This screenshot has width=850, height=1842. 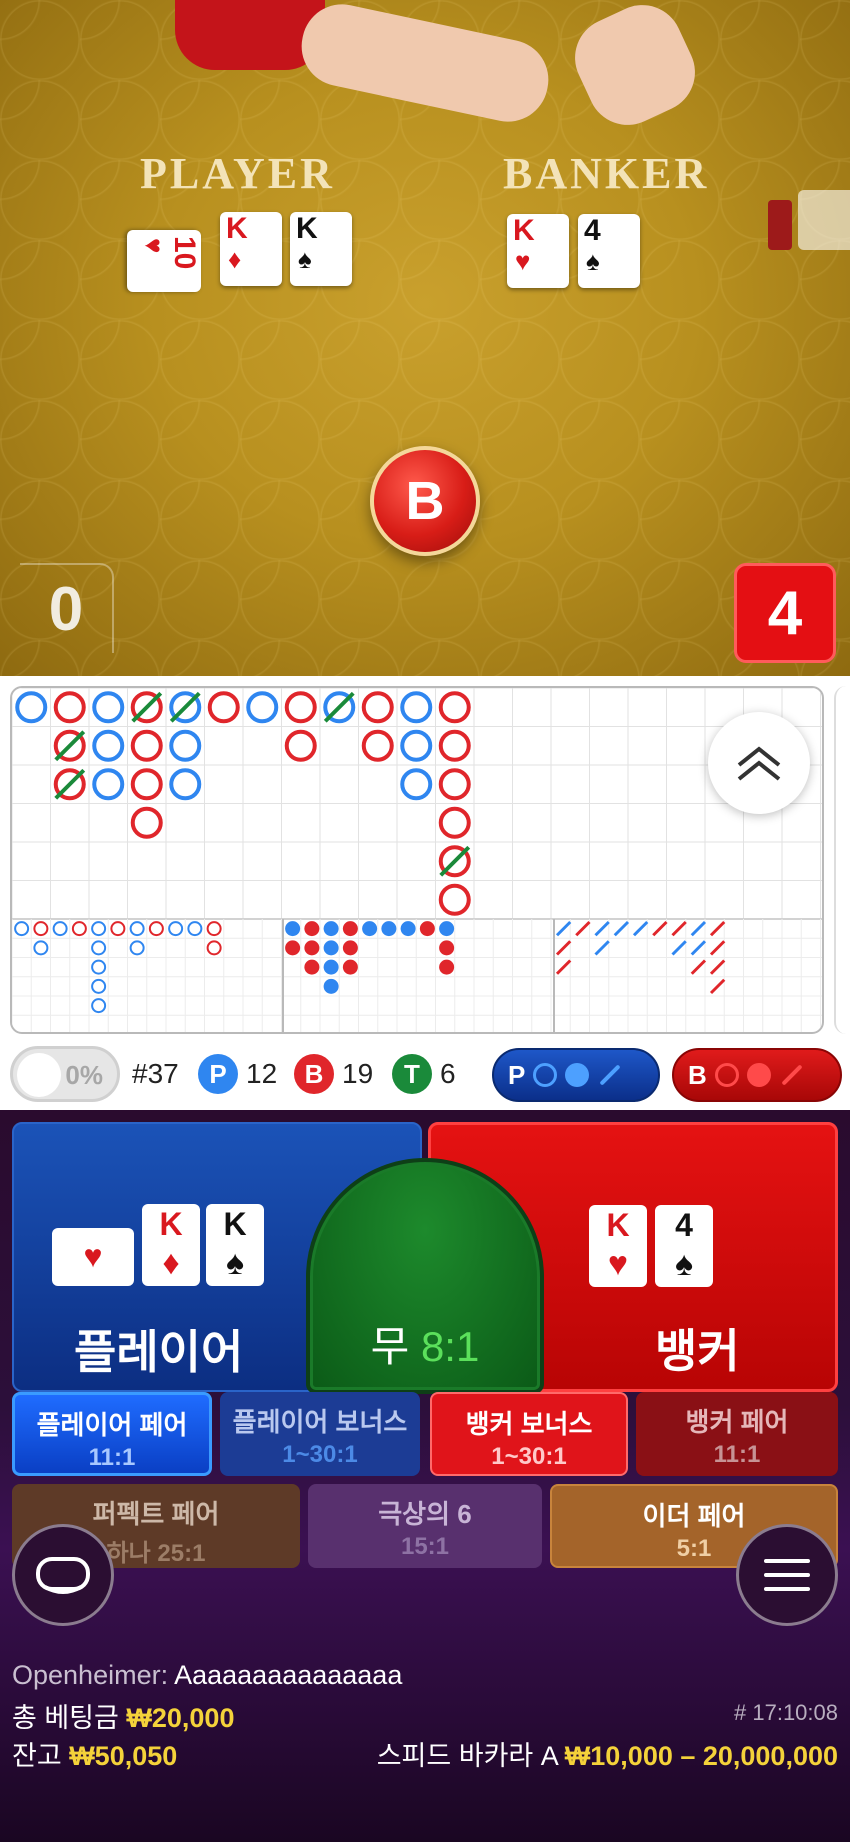 What do you see at coordinates (697, 1074) in the screenshot?
I see `banker-predict-label: B` at bounding box center [697, 1074].